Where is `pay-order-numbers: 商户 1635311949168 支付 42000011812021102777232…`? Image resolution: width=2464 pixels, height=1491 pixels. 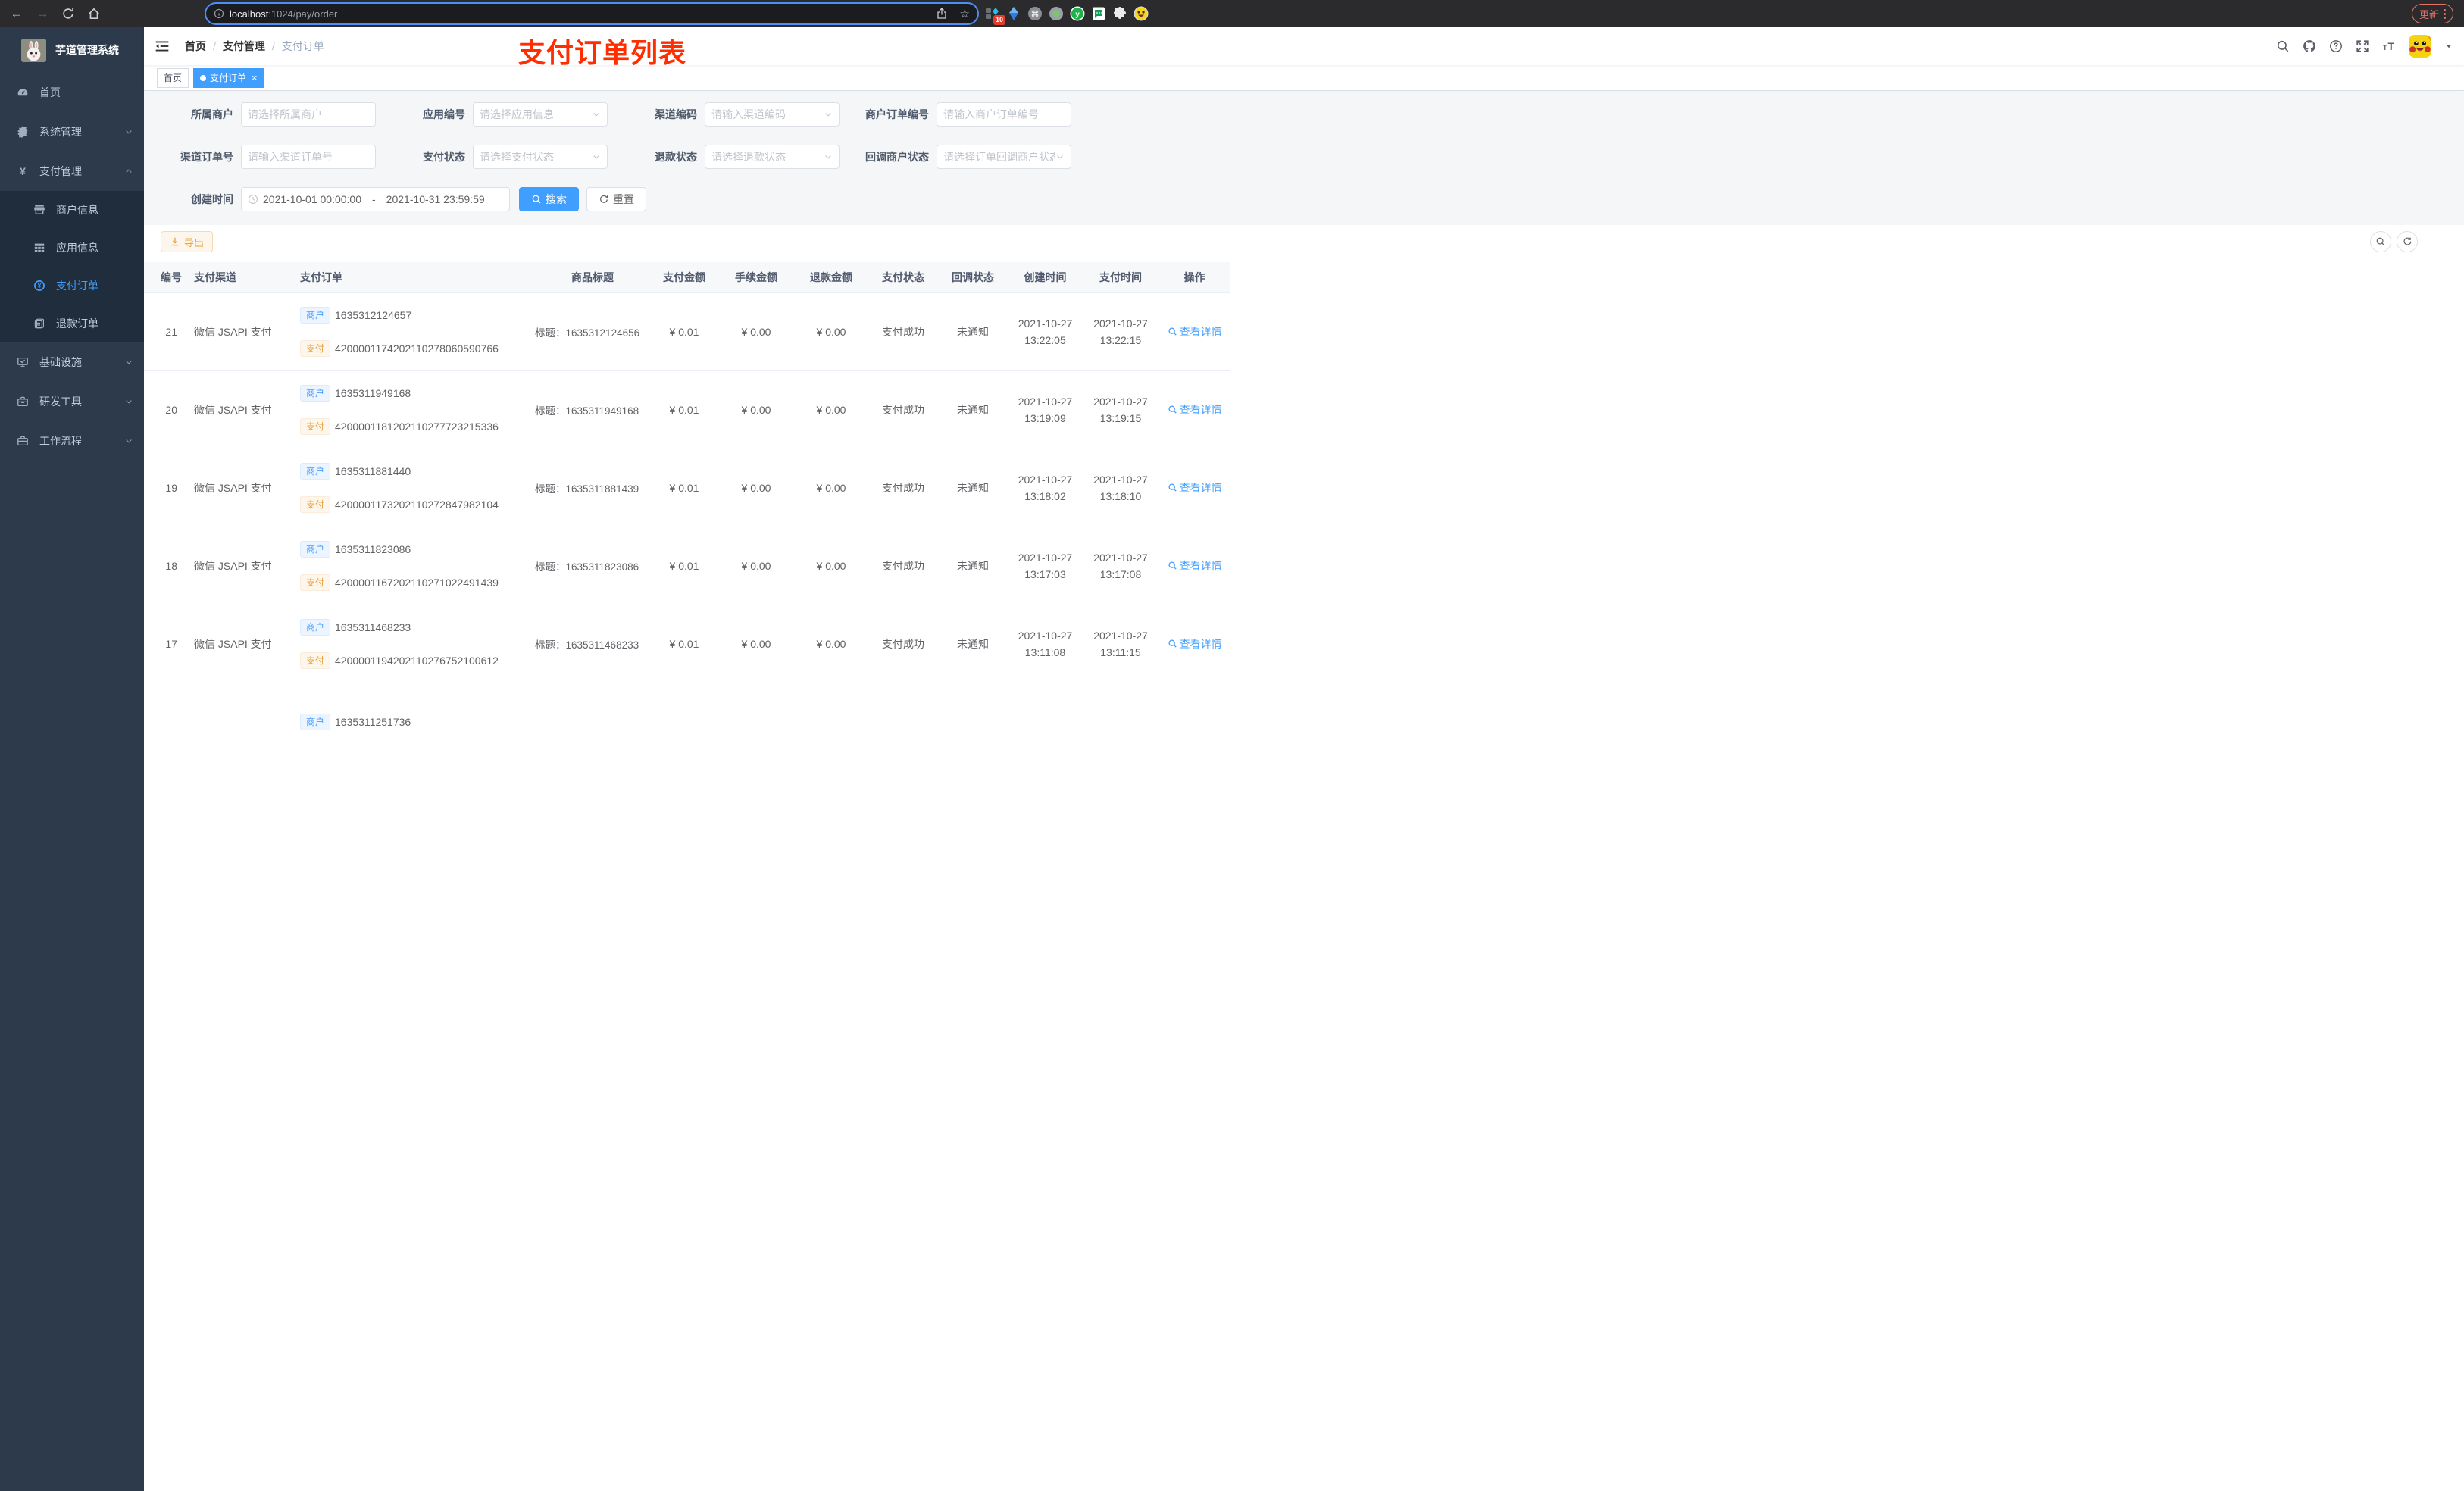 pay-order-numbers: 商户 1635311949168 支付 42000011812021102777232… is located at coordinates (412, 409).